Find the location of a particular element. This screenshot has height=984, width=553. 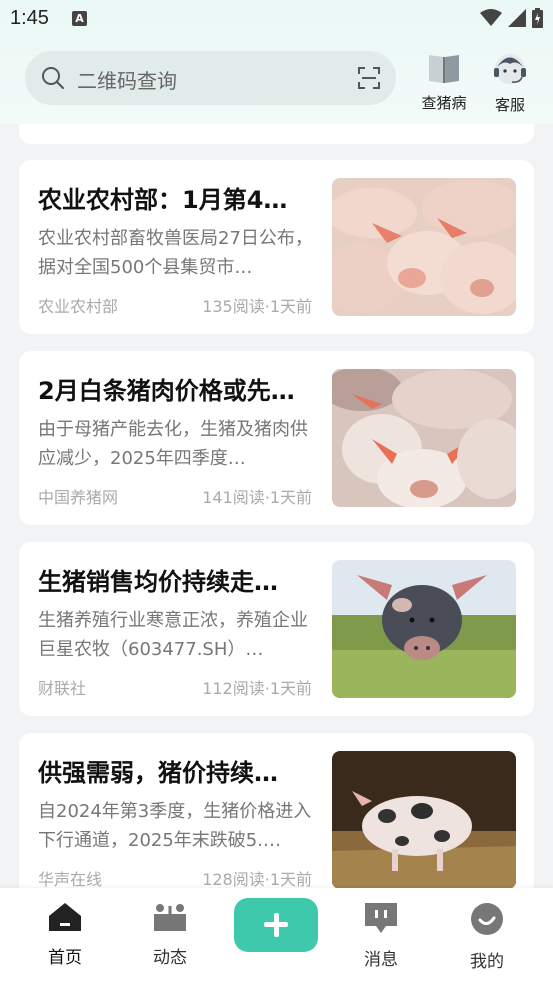

battery-icon is located at coordinates (537, 18).